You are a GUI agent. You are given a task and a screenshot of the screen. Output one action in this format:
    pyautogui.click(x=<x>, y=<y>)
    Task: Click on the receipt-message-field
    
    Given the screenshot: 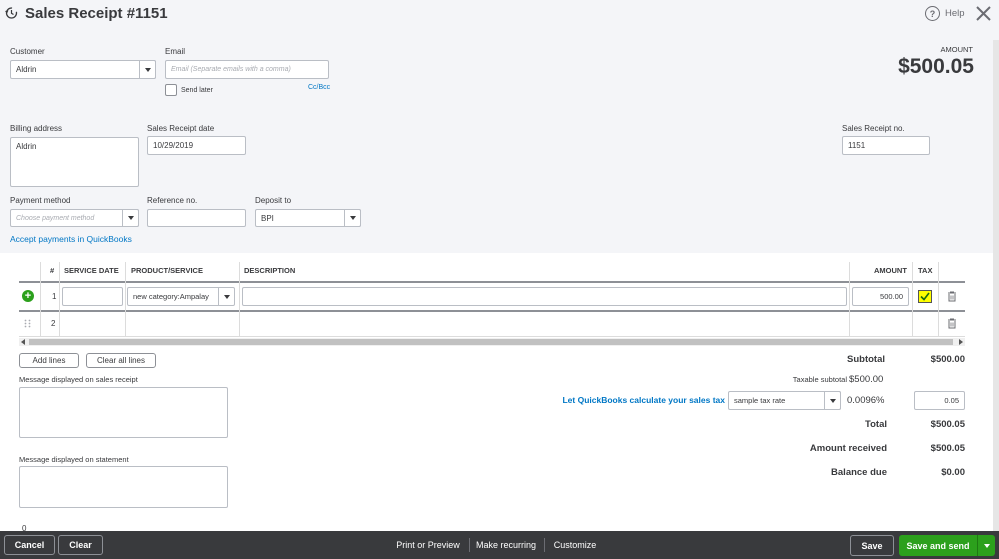 What is the action you would take?
    pyautogui.click(x=123, y=412)
    